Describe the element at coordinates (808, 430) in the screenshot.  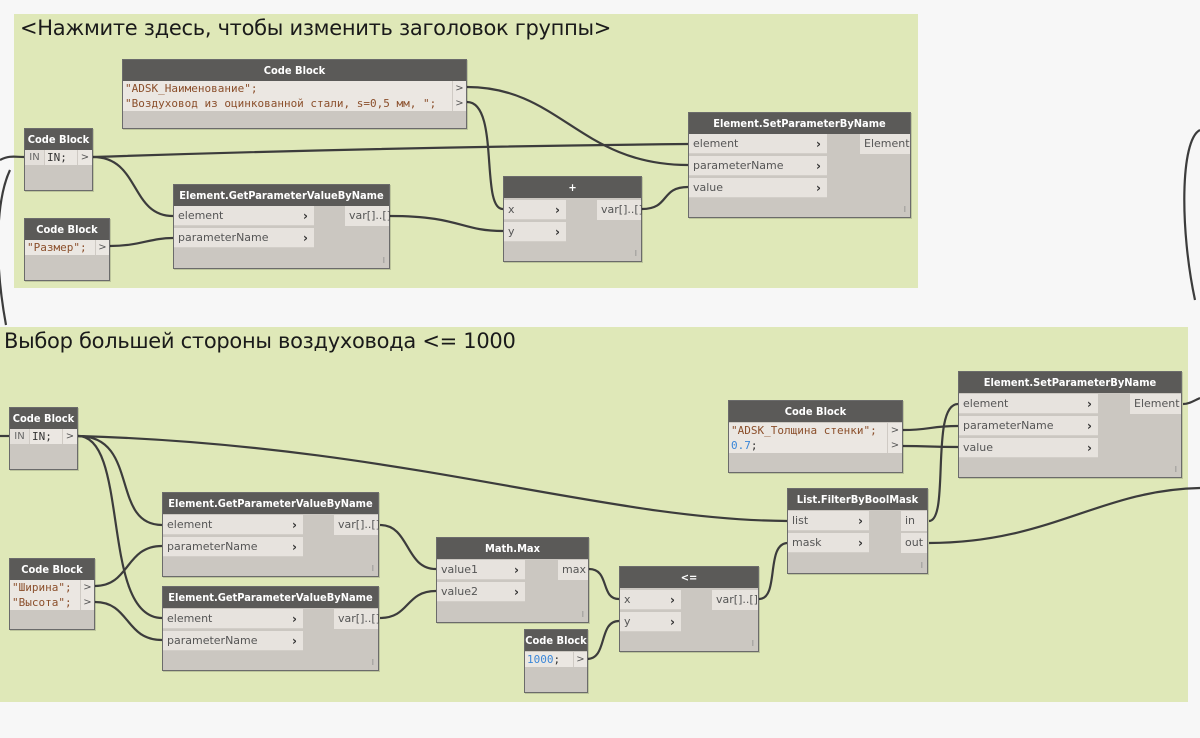
I see `code-line: "ADSK_Толщина стенки";` at that location.